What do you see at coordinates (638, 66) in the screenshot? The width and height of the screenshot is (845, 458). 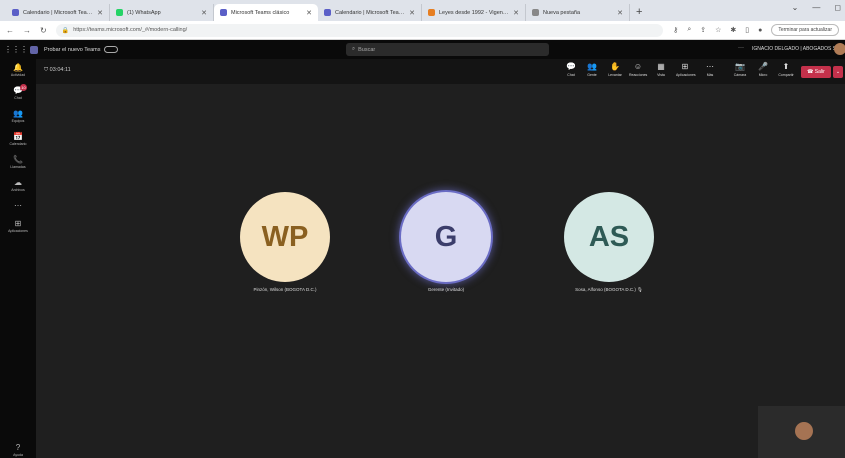 I see `smile-icon: ☺` at bounding box center [638, 66].